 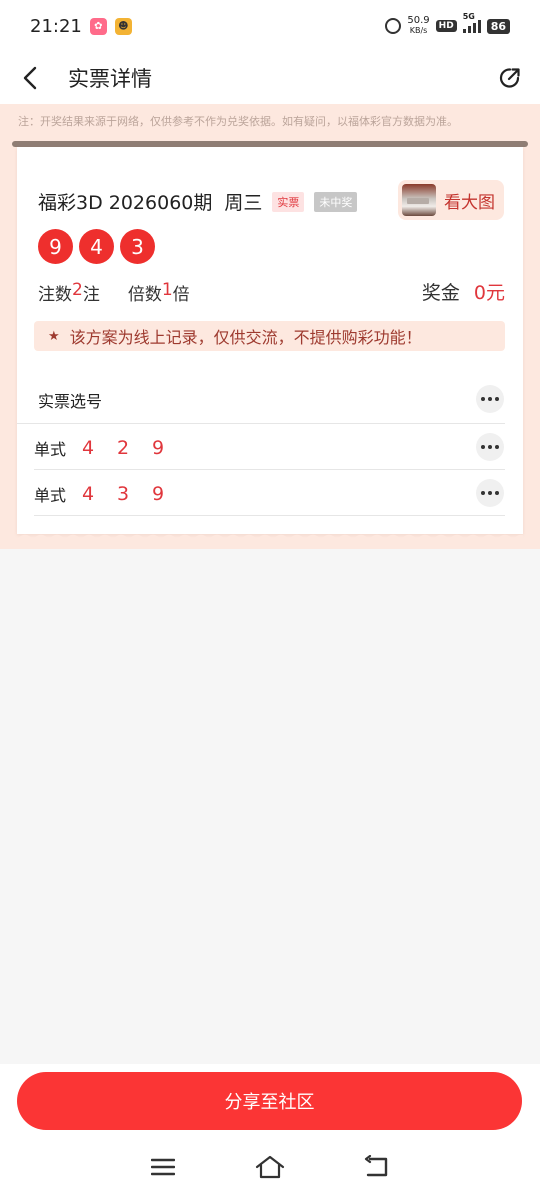 I want to click on star-icon: ★, so click(x=54, y=336).